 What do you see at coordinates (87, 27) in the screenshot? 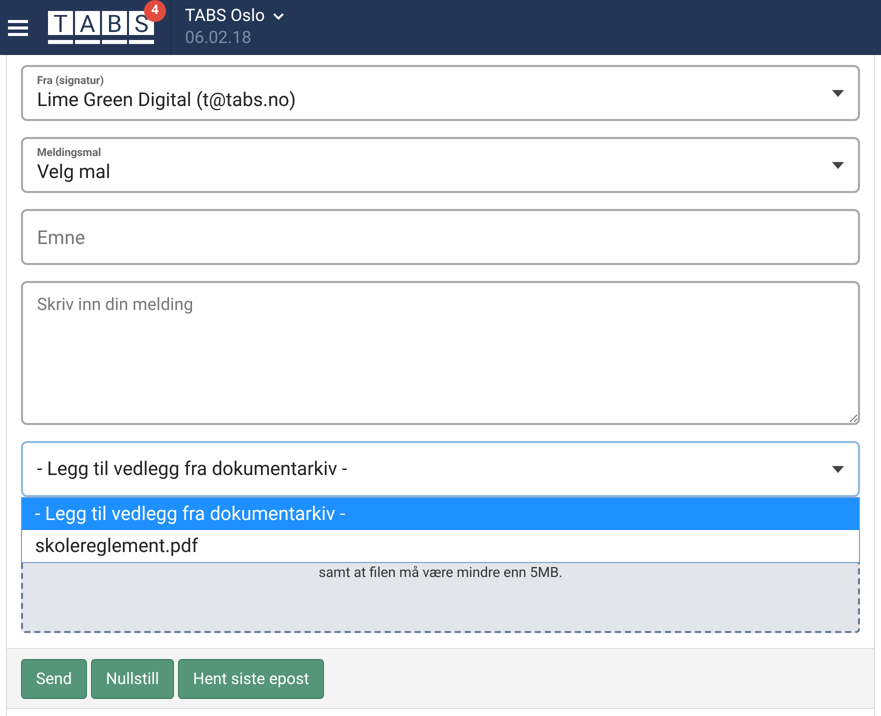
I see `logo-letter: A` at bounding box center [87, 27].